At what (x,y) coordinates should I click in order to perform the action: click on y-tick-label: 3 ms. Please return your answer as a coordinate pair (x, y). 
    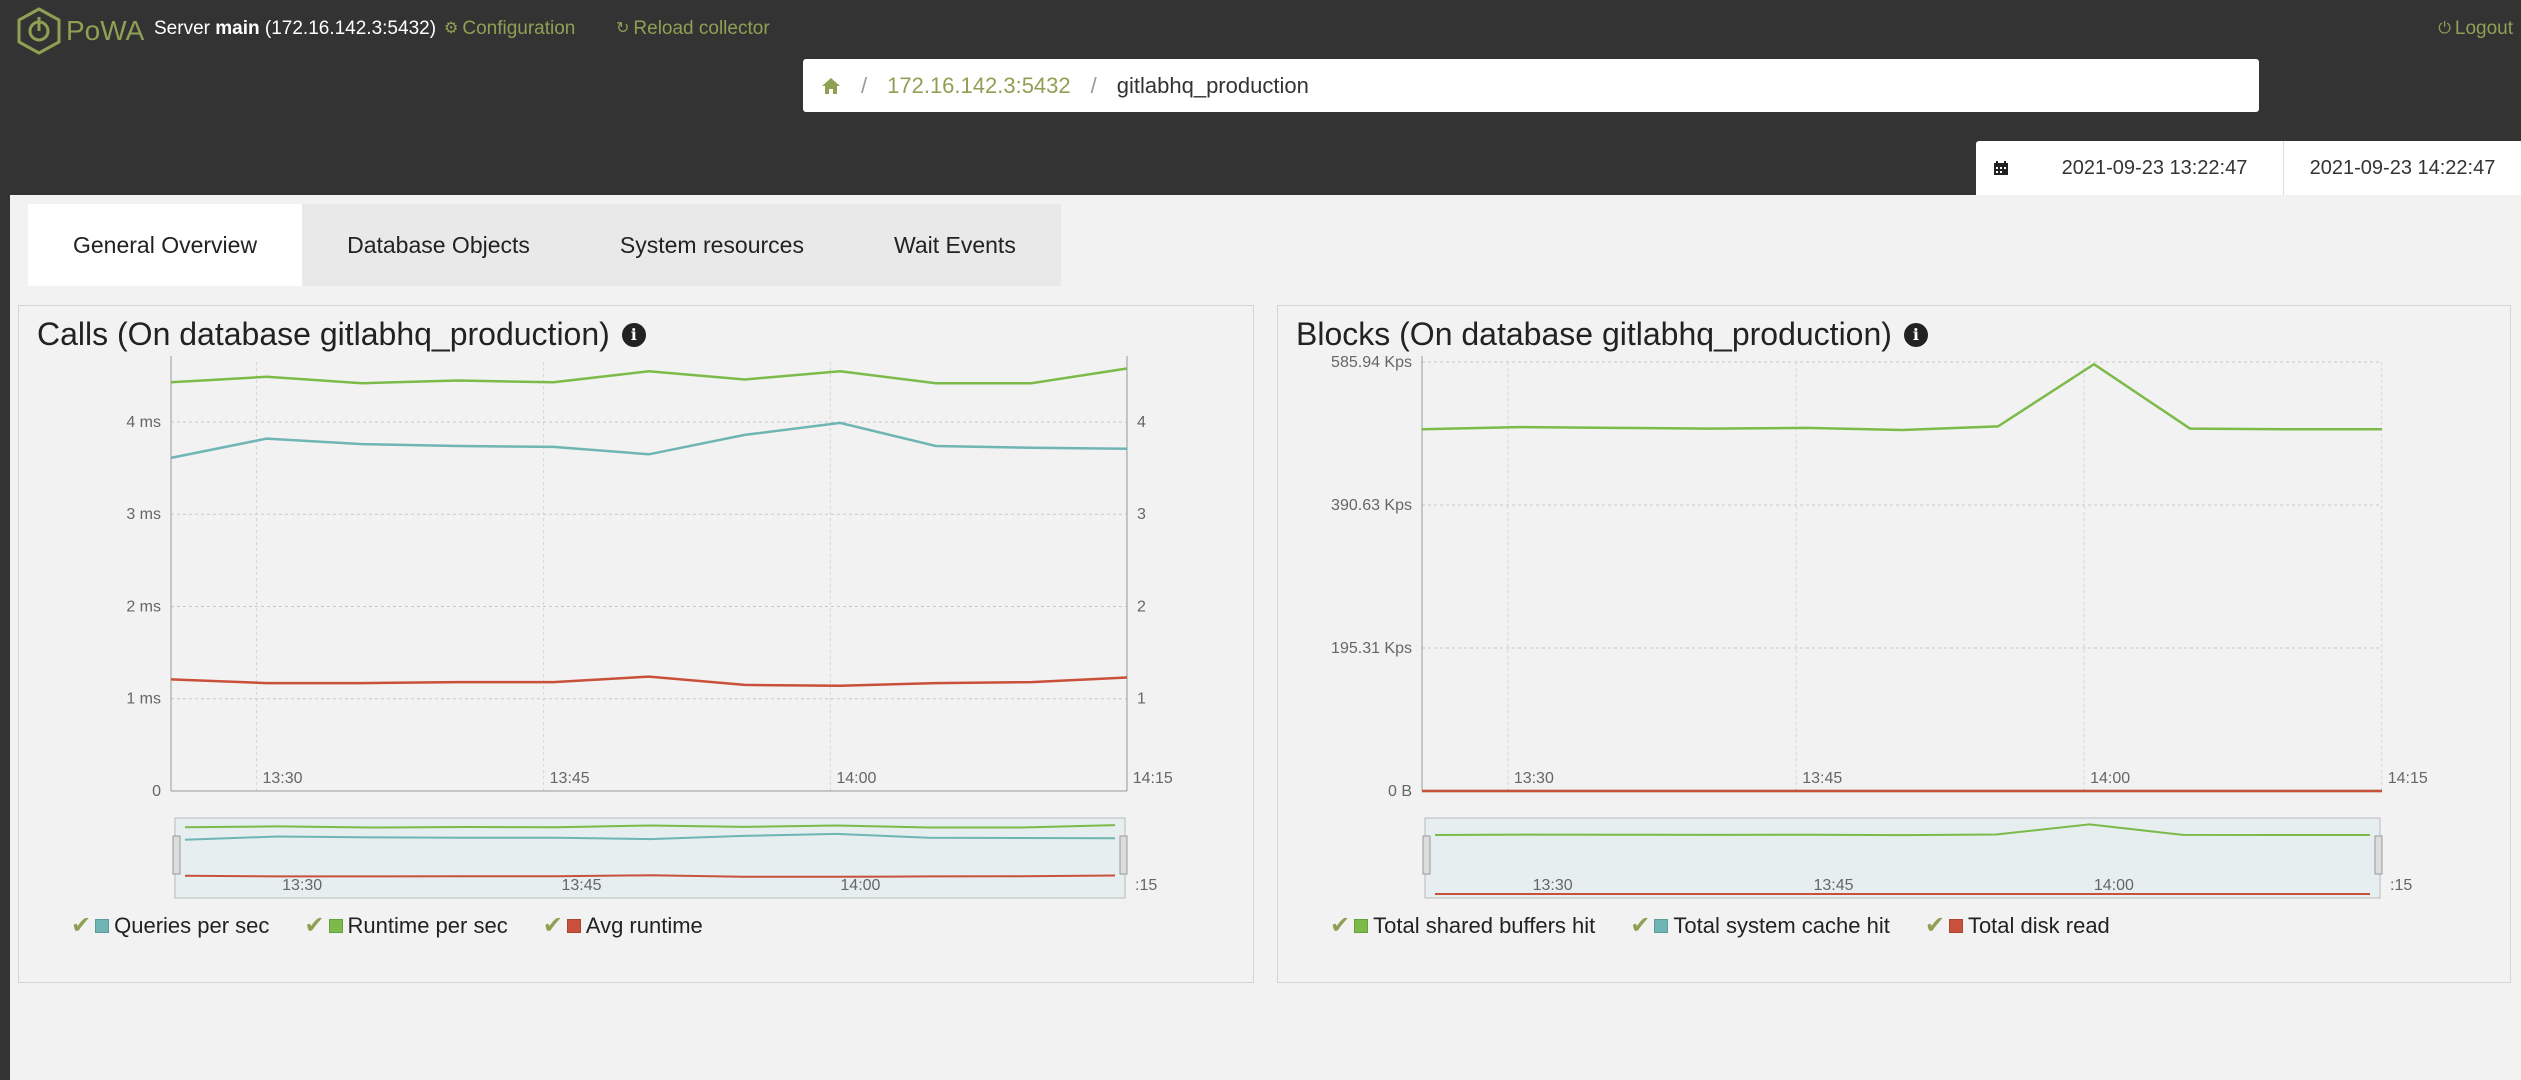
    Looking at the image, I should click on (143, 514).